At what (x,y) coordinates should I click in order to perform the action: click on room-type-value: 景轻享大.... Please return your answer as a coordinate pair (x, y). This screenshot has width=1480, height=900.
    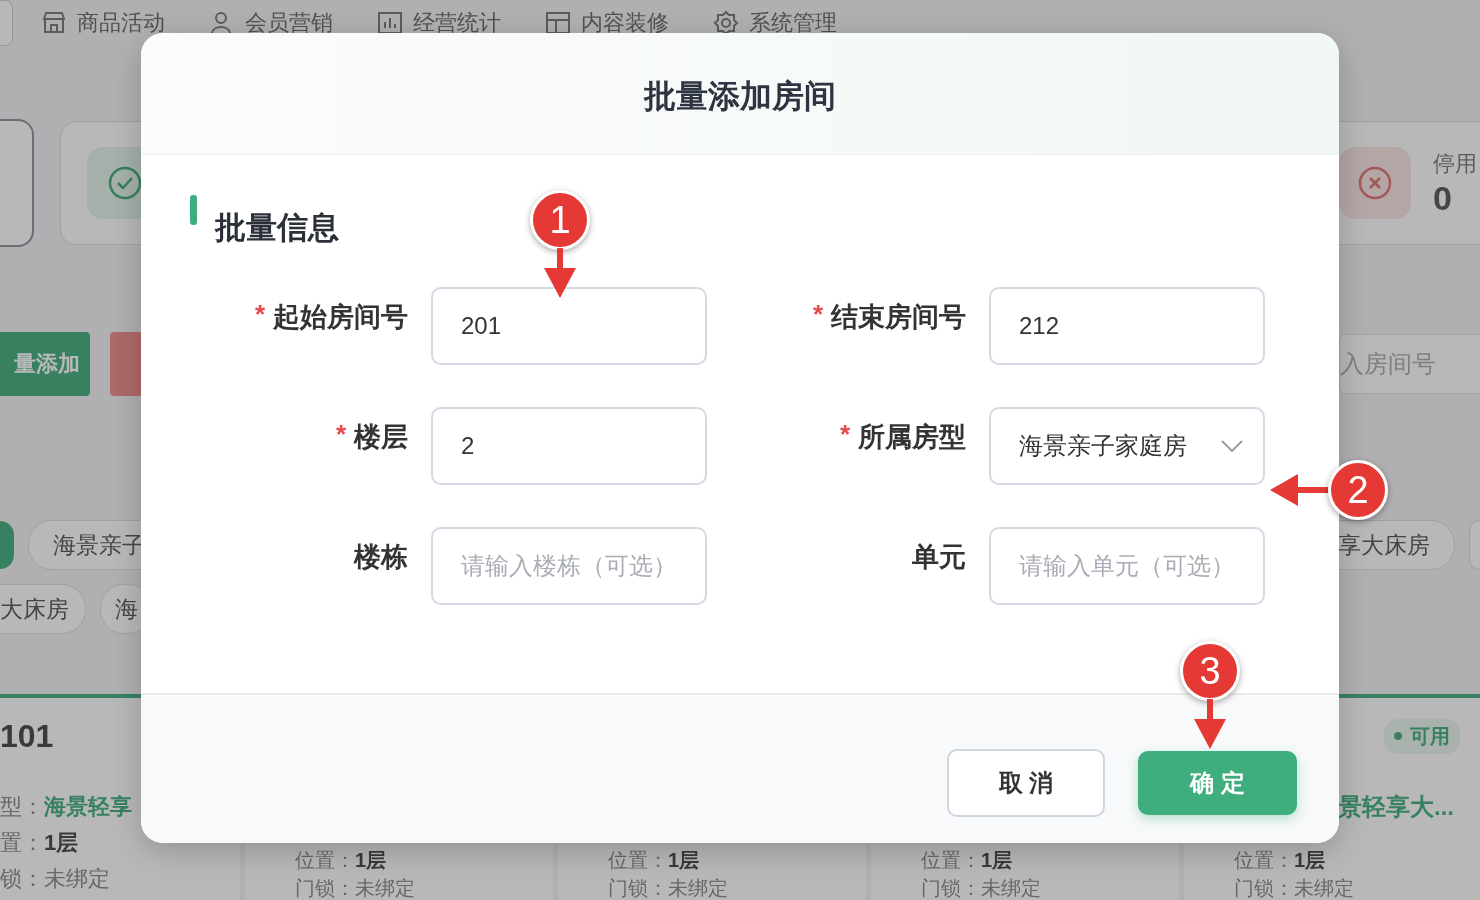
    Looking at the image, I should click on (1396, 807).